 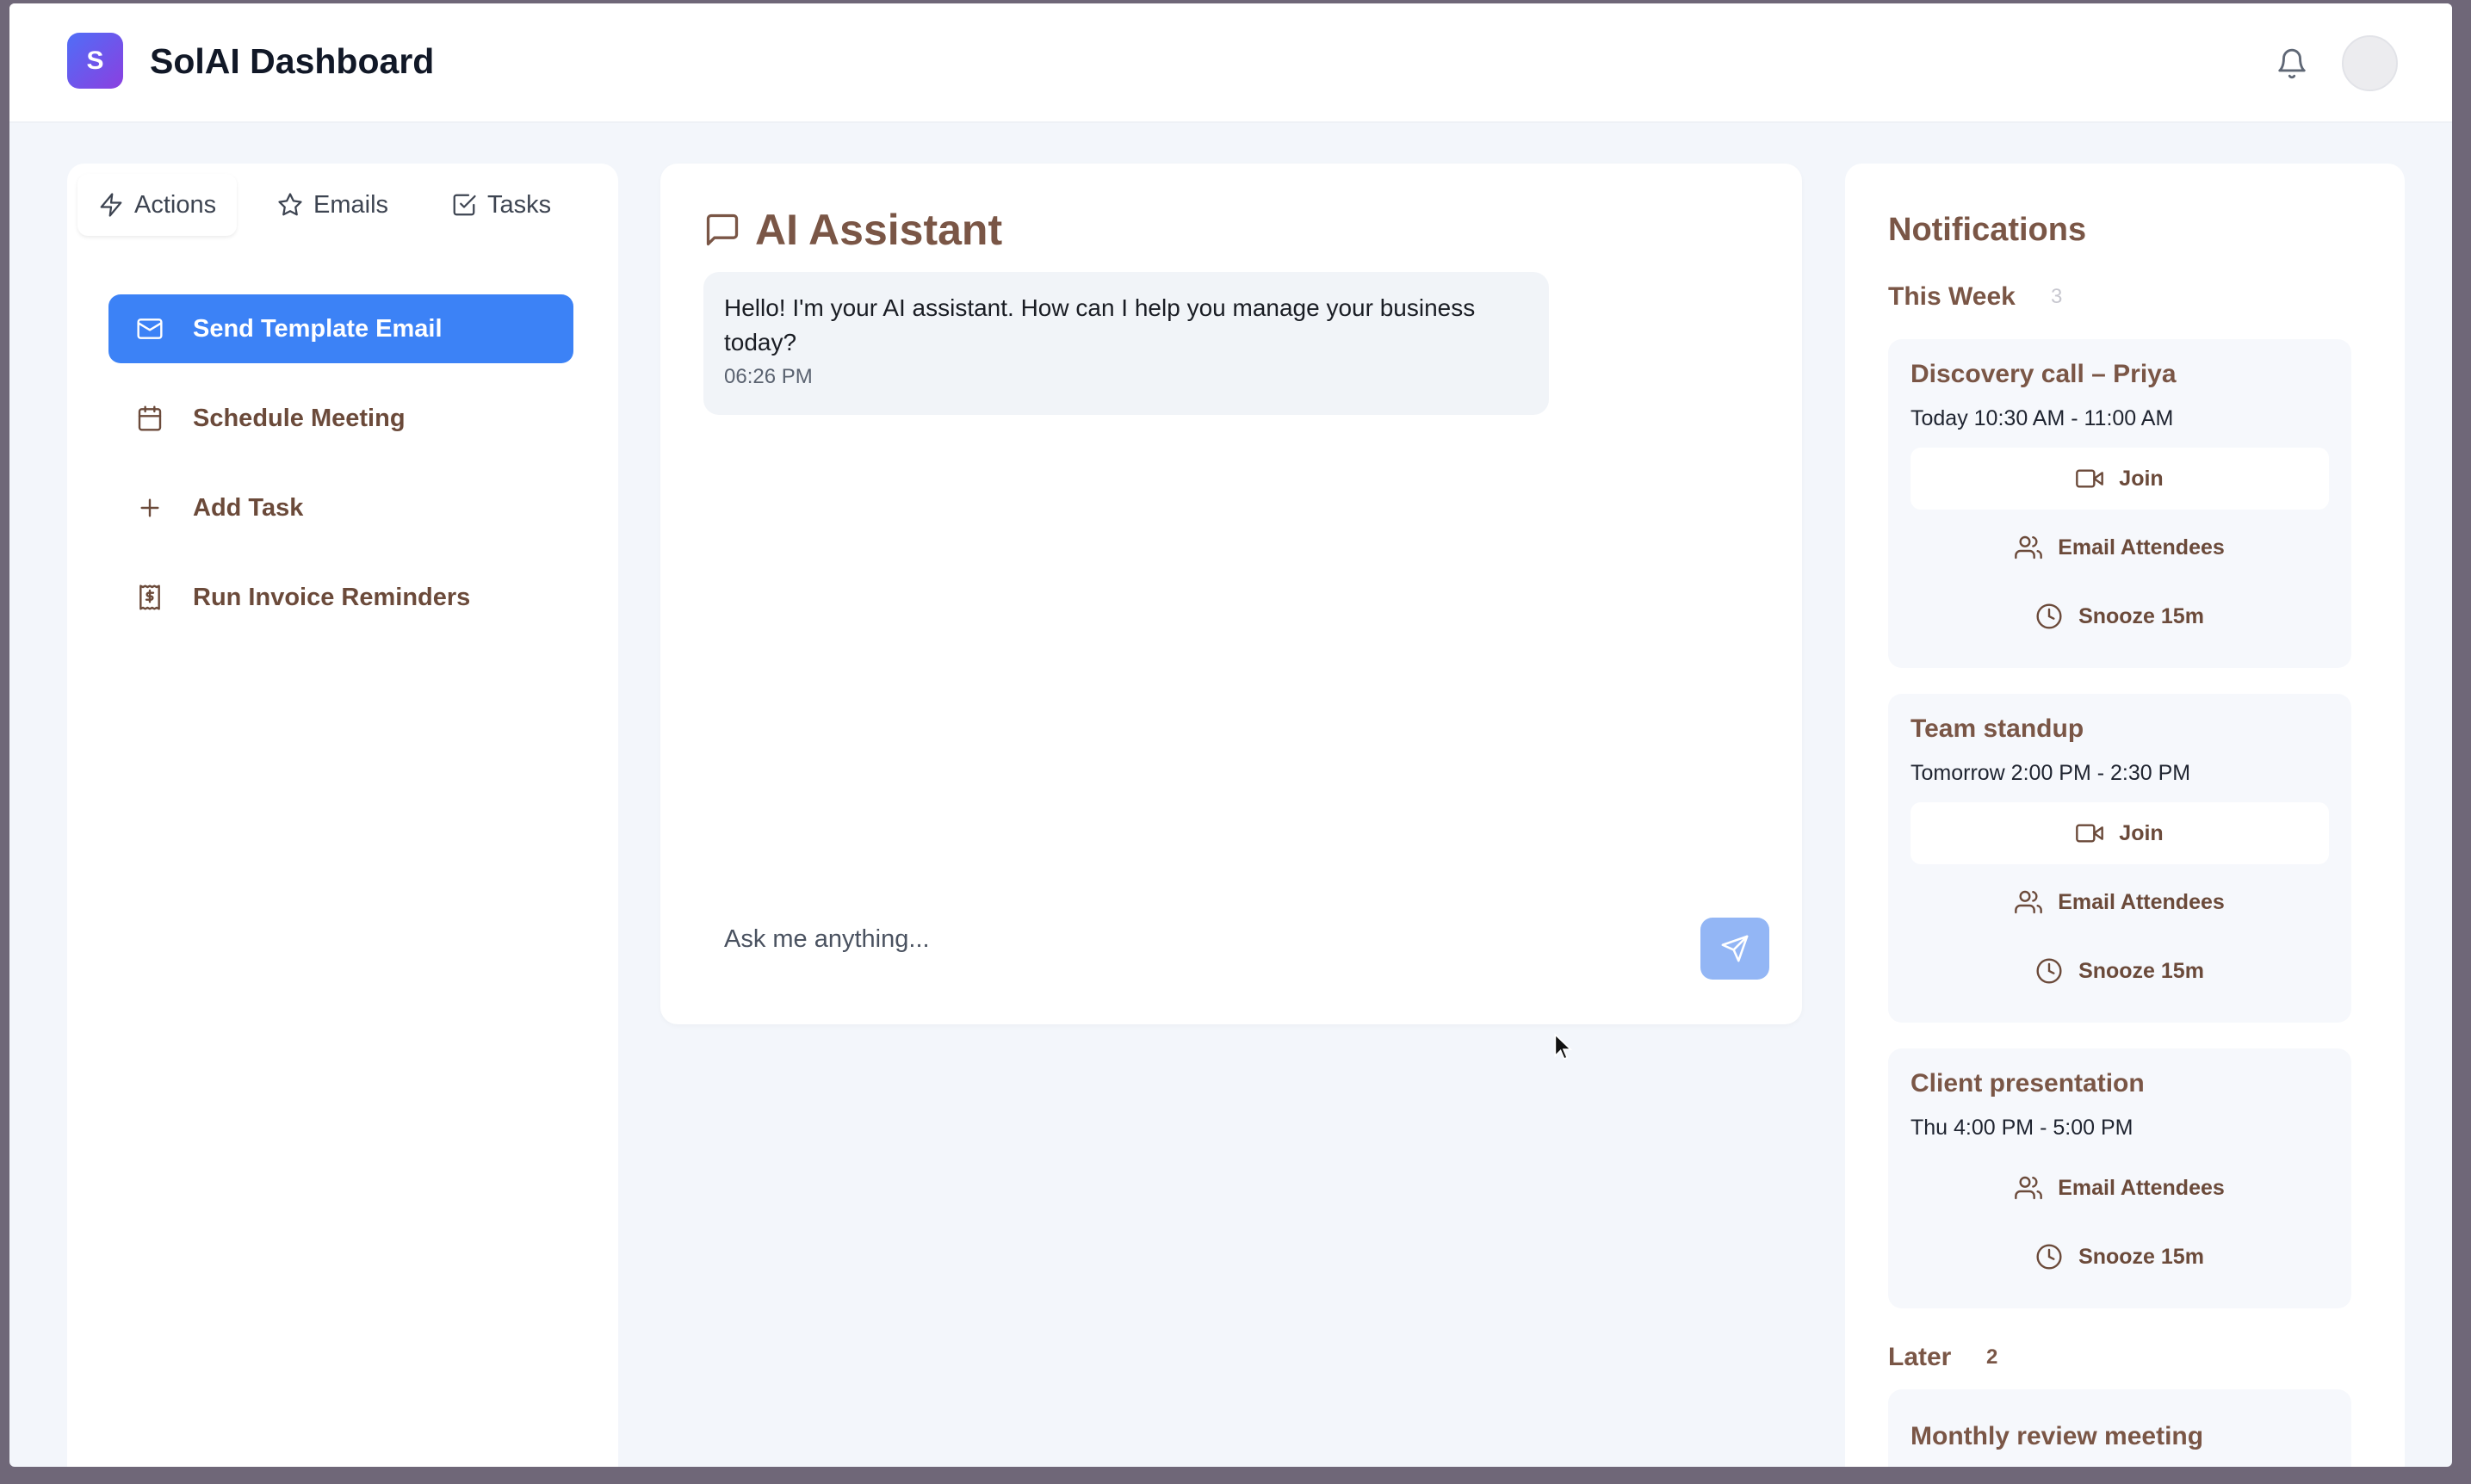 What do you see at coordinates (1563, 1046) in the screenshot?
I see `mouse-cursor-icon` at bounding box center [1563, 1046].